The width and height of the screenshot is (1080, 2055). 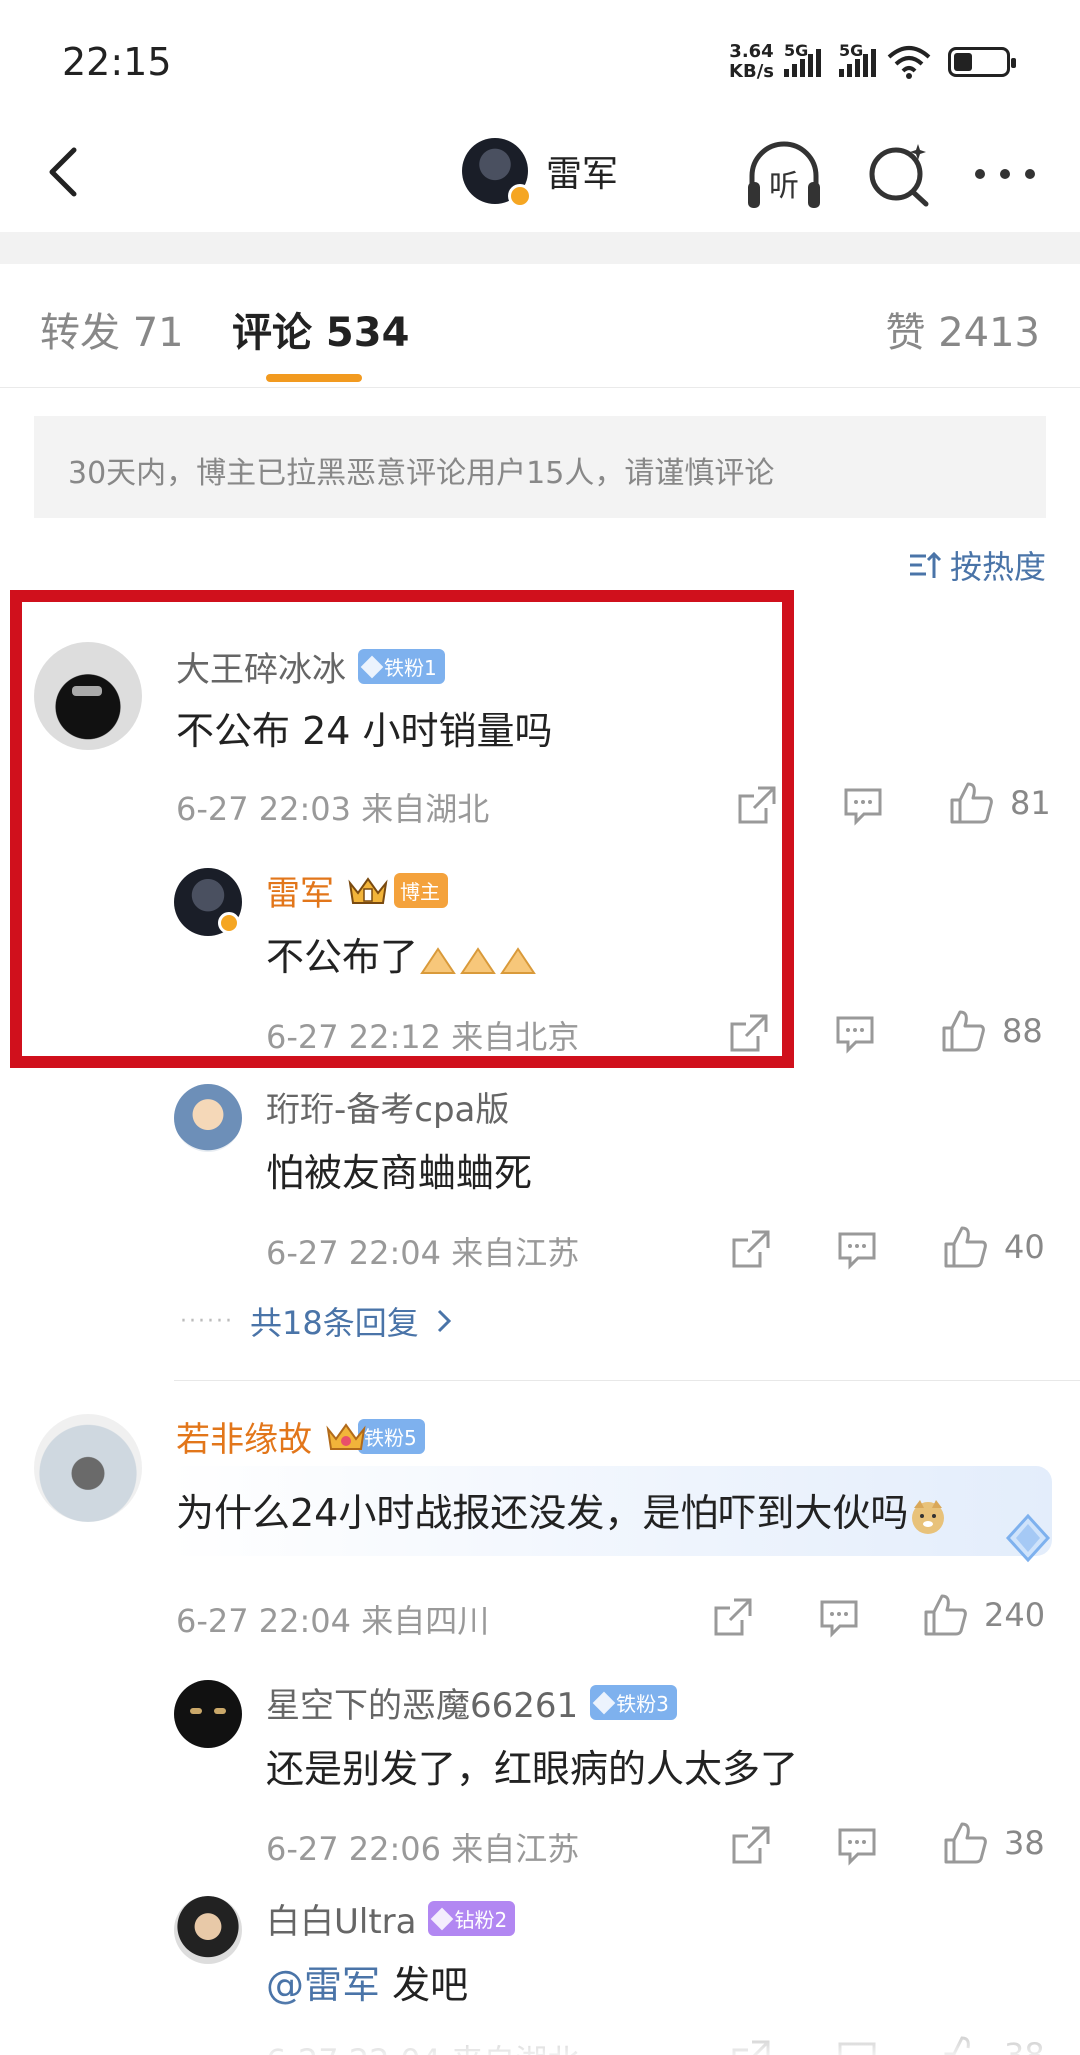 I want to click on network-speed: 3.64 KB/s, so click(x=751, y=61).